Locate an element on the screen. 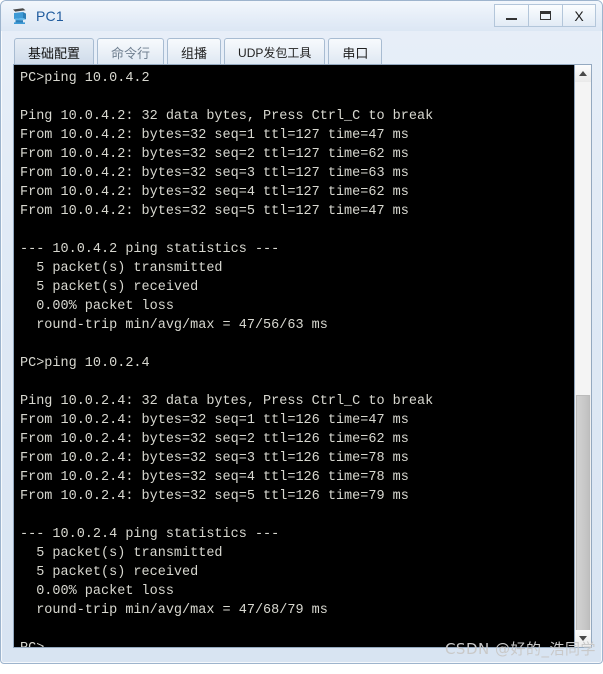 Image resolution: width=603 pixels, height=674 pixels. pc-device-icon is located at coordinates (20, 16).